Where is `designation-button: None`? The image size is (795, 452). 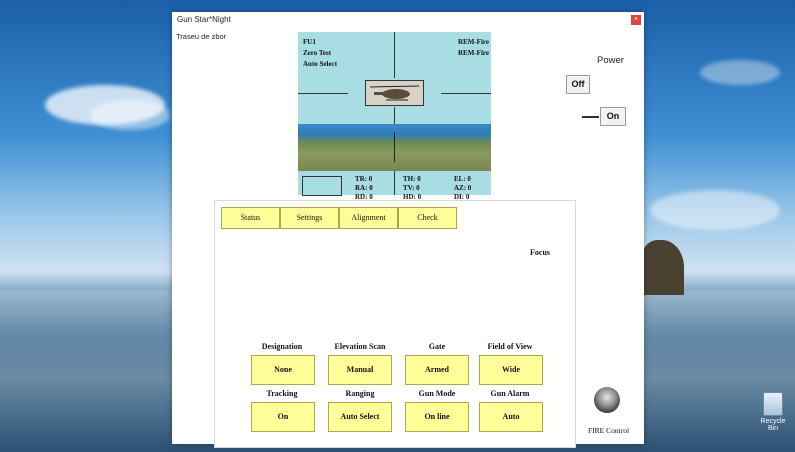 designation-button: None is located at coordinates (283, 370).